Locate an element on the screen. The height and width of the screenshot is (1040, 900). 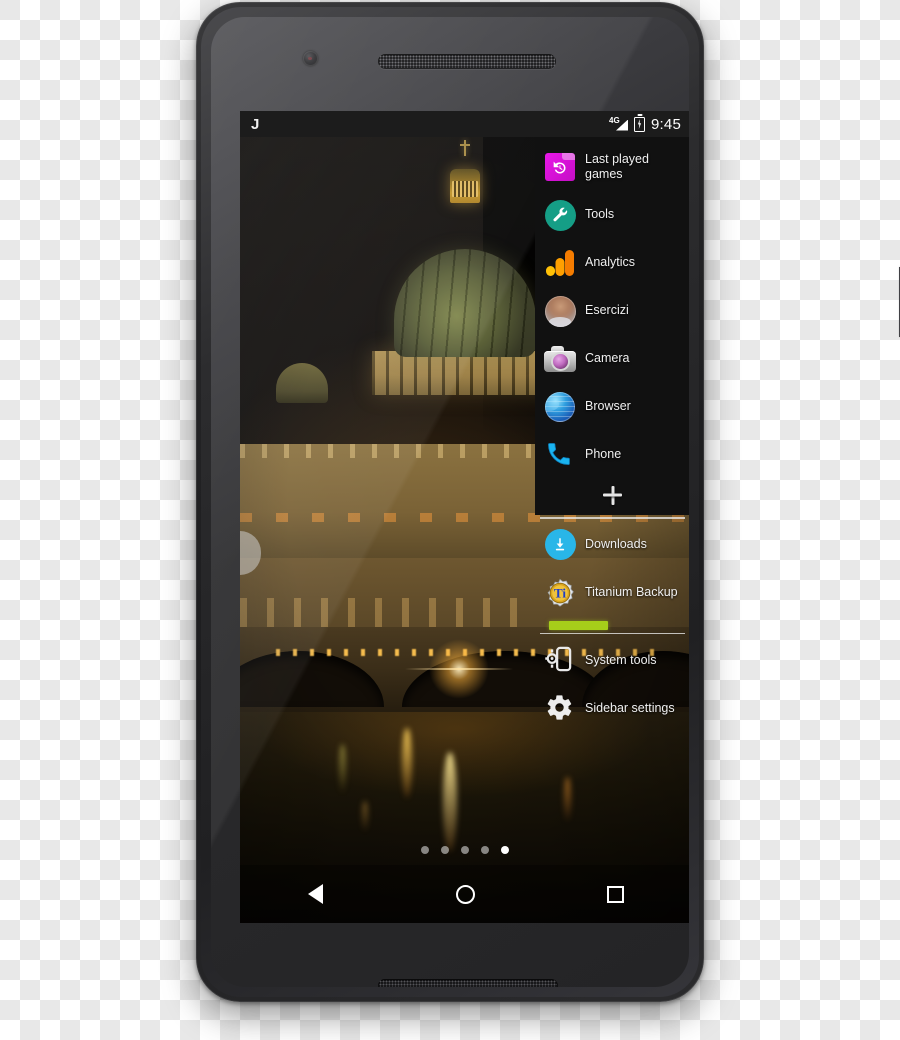
sidebar-item-label: Esercizi is located at coordinates (607, 310).